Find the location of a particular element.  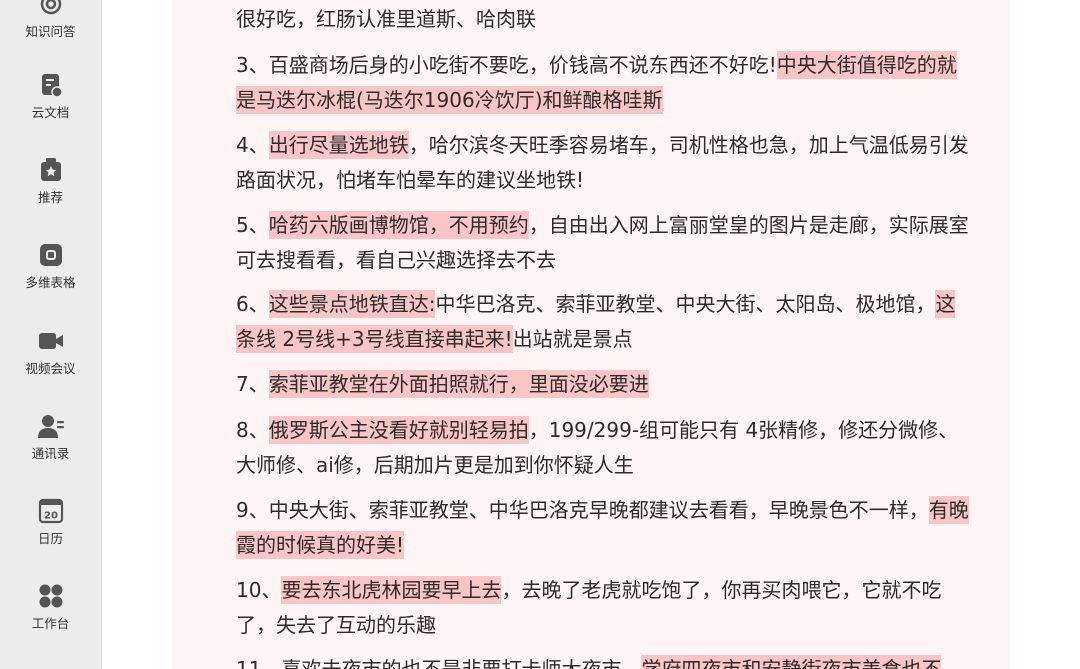

text: 7、 is located at coordinates (252, 384).